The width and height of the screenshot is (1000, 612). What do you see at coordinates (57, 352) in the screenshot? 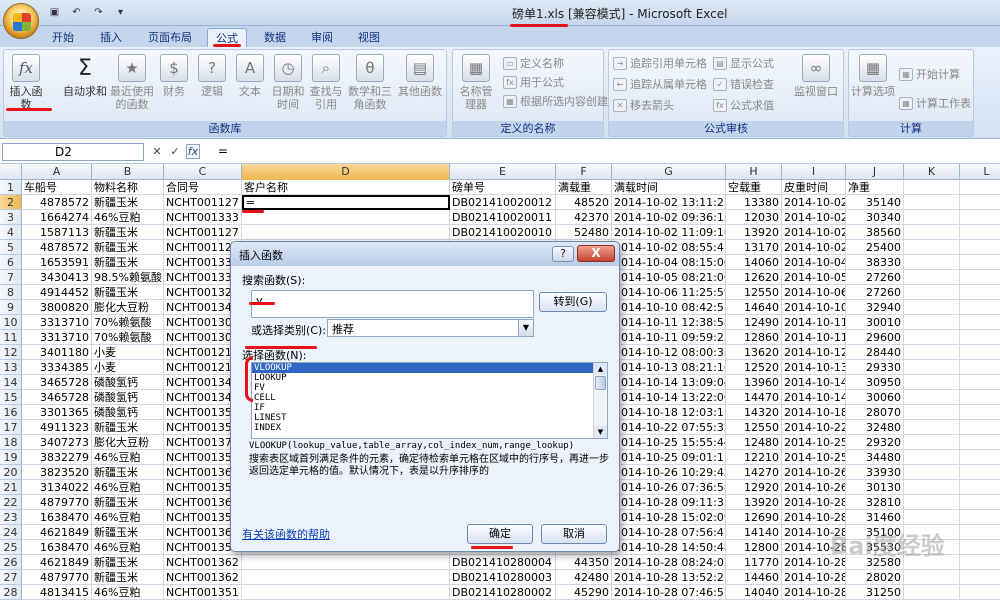
I see `table-cell: 3401180` at bounding box center [57, 352].